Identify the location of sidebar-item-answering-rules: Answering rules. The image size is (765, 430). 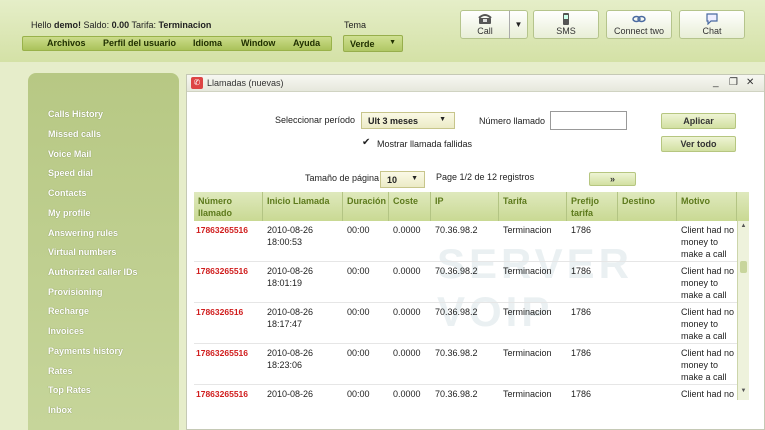
(83, 233).